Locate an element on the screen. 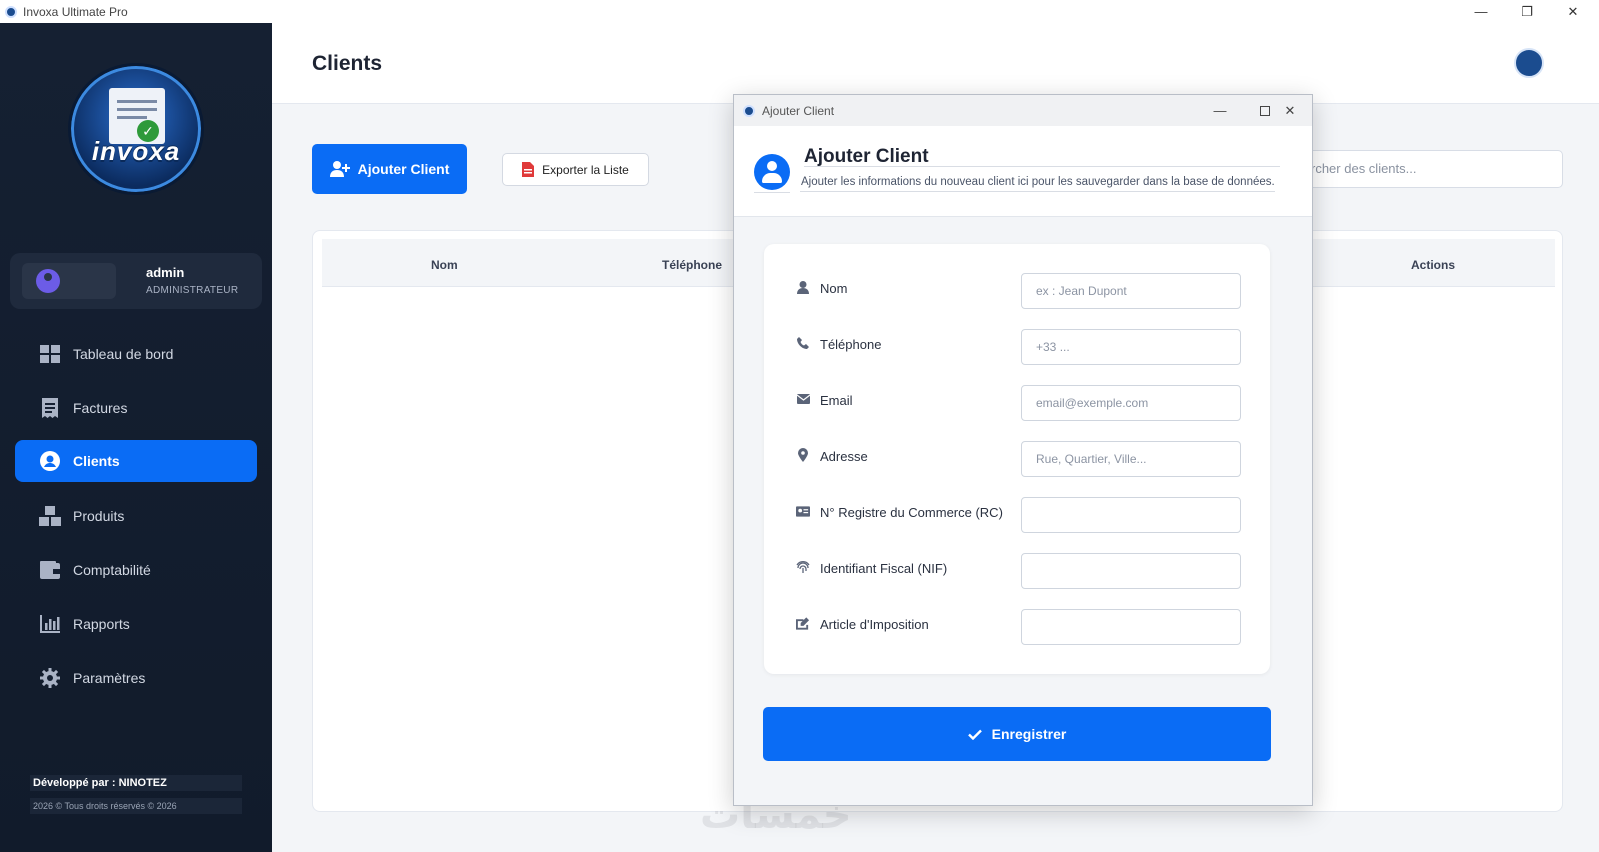 The height and width of the screenshot is (852, 1599). map-pin-icon is located at coordinates (803, 455).